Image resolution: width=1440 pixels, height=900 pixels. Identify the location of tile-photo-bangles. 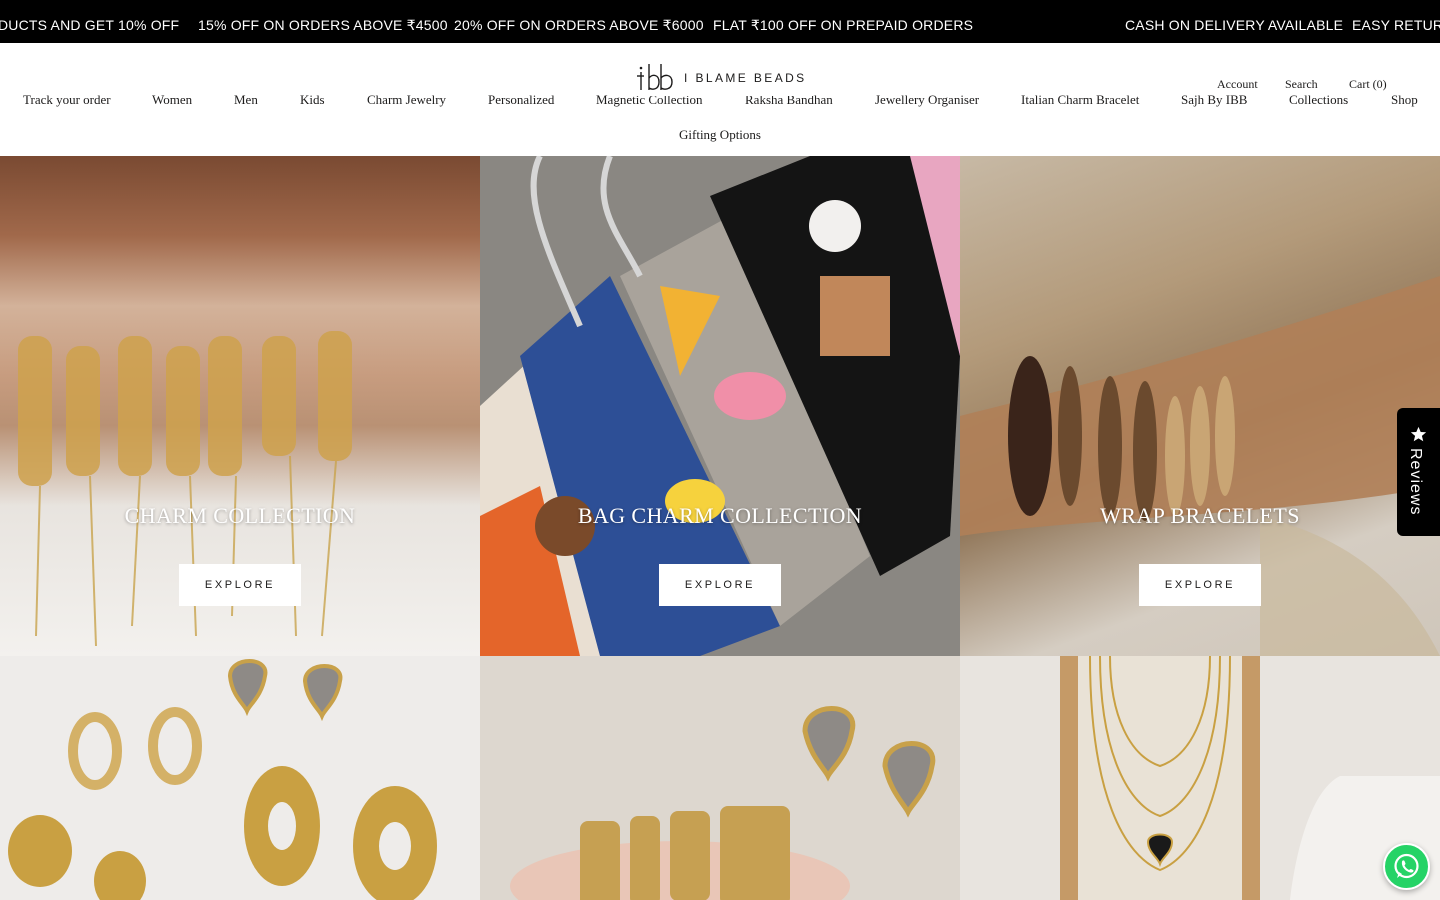
(723, 803).